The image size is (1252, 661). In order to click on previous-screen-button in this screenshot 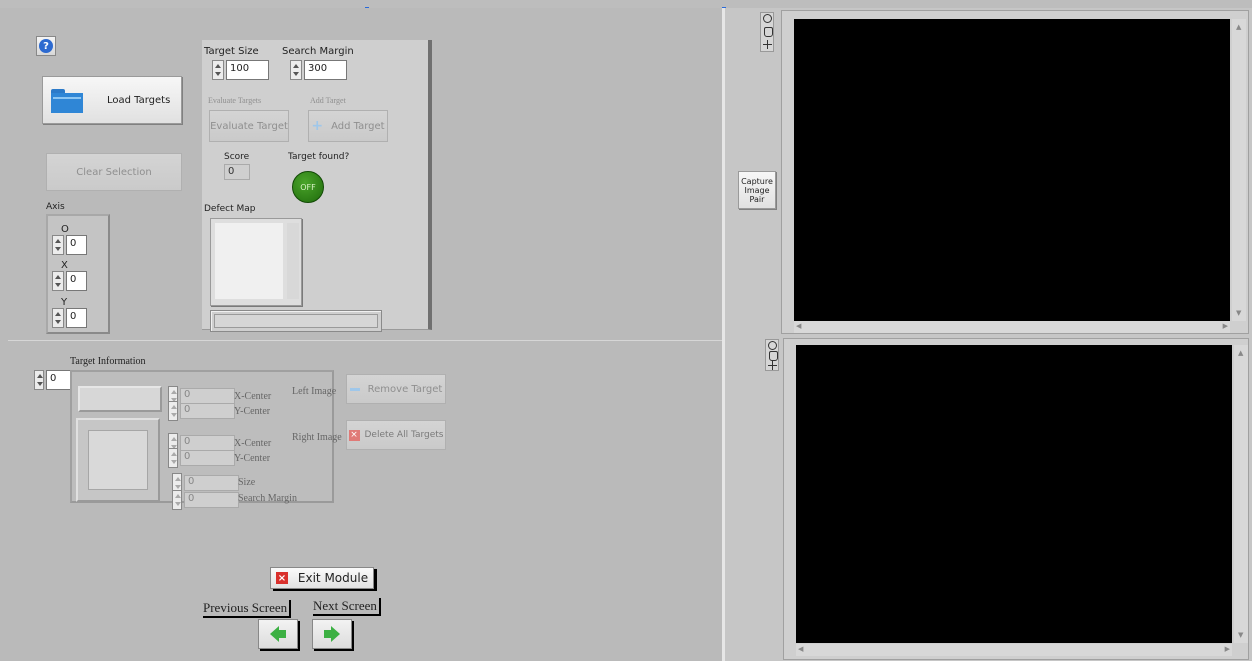, I will do `click(278, 634)`.